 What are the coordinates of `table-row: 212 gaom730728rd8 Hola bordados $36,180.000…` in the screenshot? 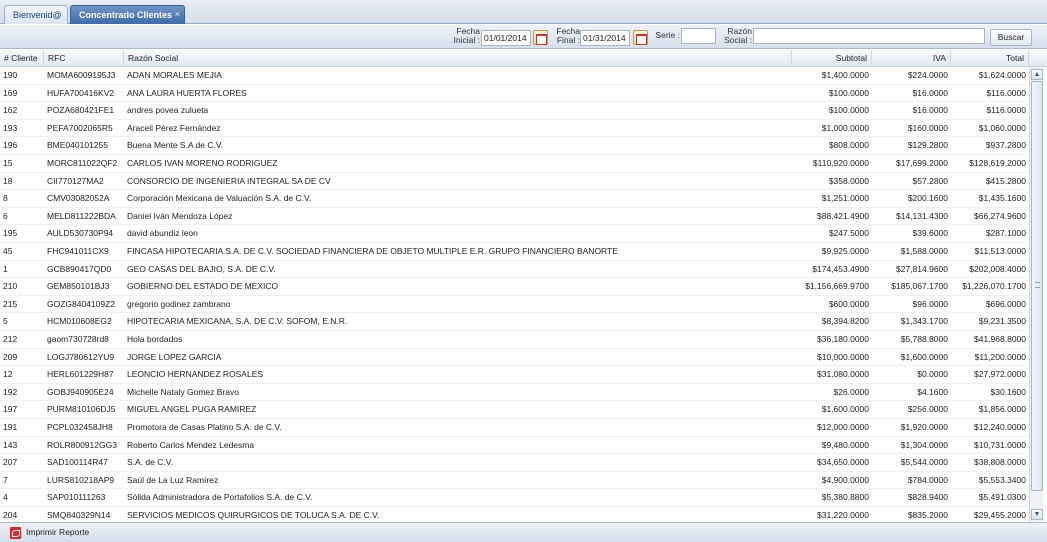 It's located at (514, 340).